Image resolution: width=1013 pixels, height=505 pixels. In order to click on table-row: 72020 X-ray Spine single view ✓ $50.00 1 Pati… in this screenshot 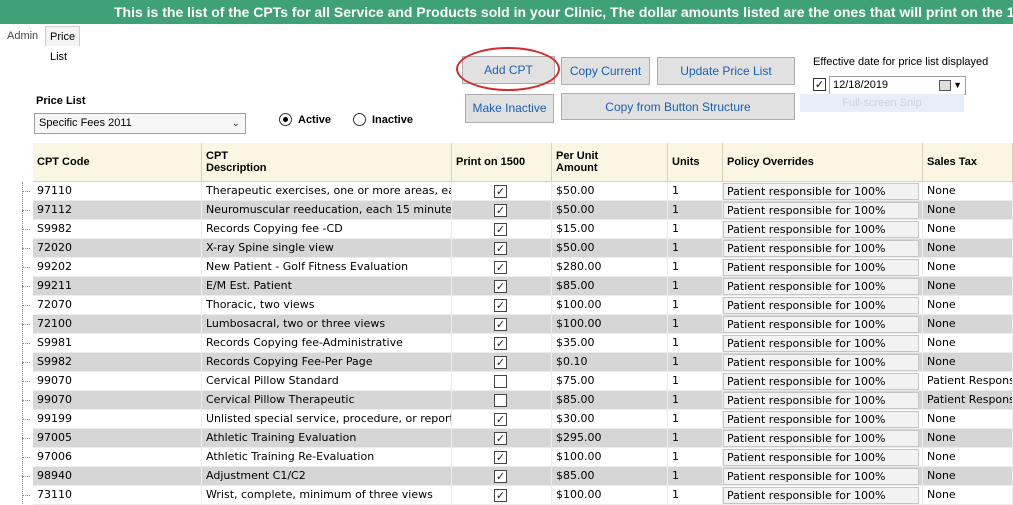, I will do `click(523, 248)`.